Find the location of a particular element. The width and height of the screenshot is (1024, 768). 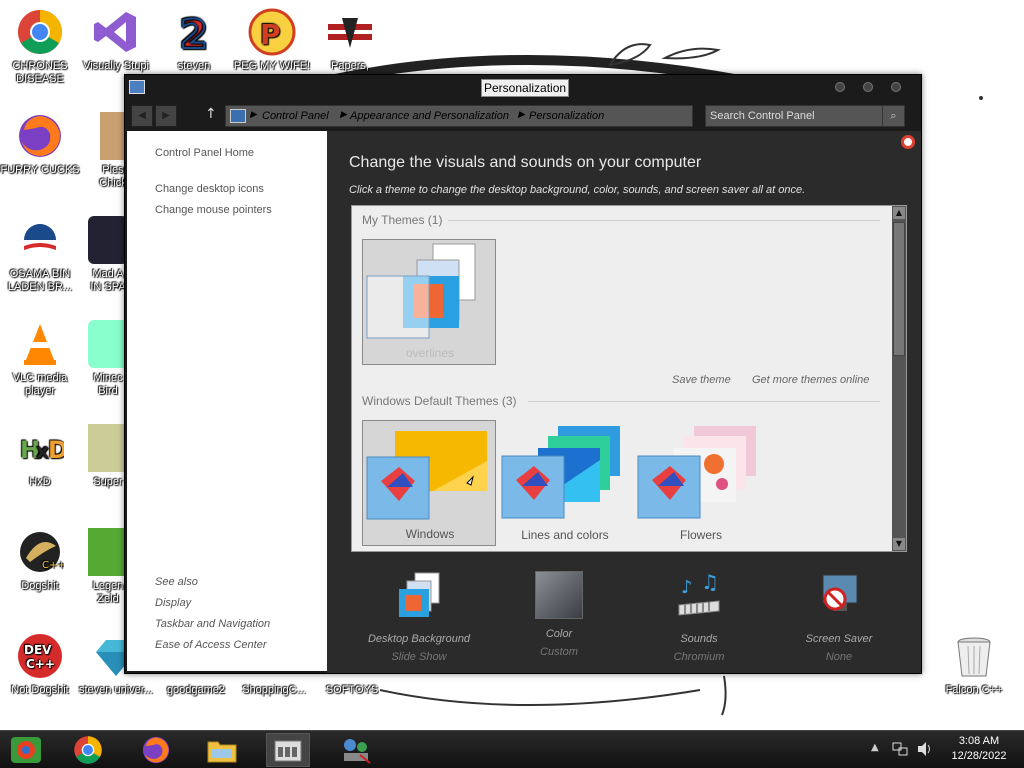

svg-text: C++ is located at coordinates (40, 664).